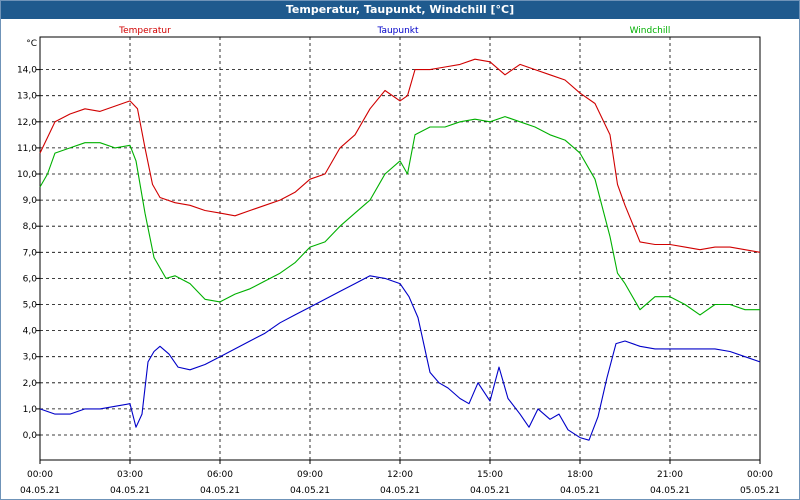 This screenshot has width=800, height=500. I want to click on y-unit-label: °C, so click(31, 44).